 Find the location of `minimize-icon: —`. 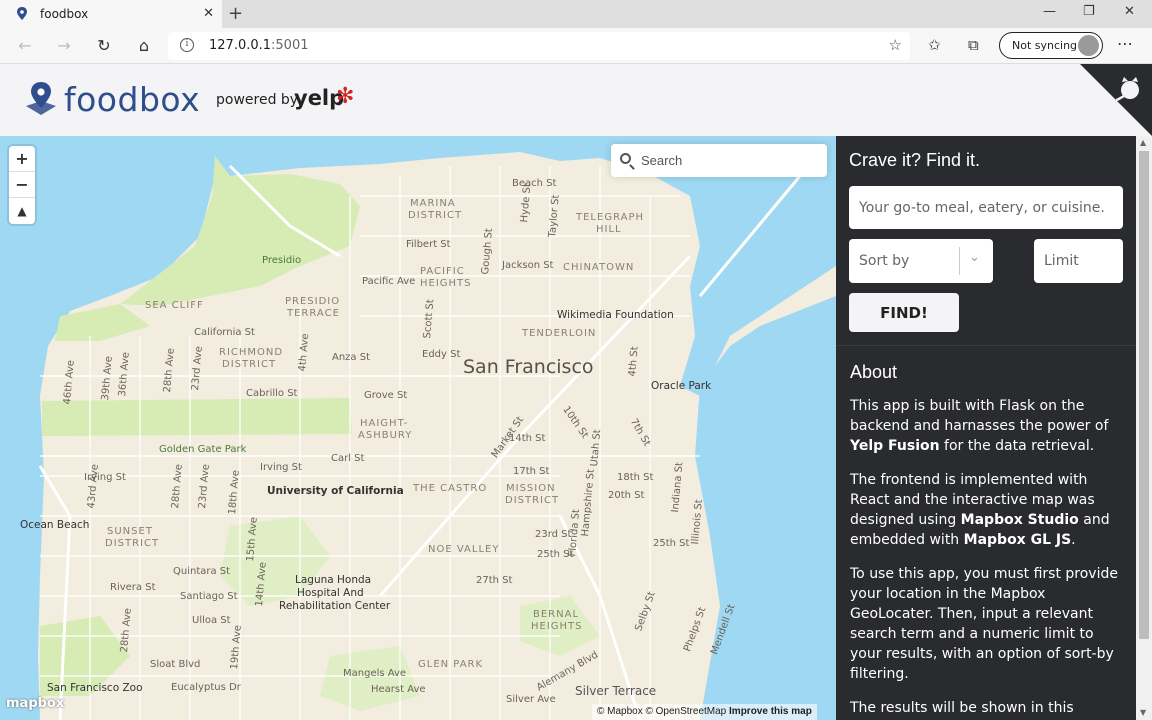

minimize-icon: — is located at coordinates (1049, 11).